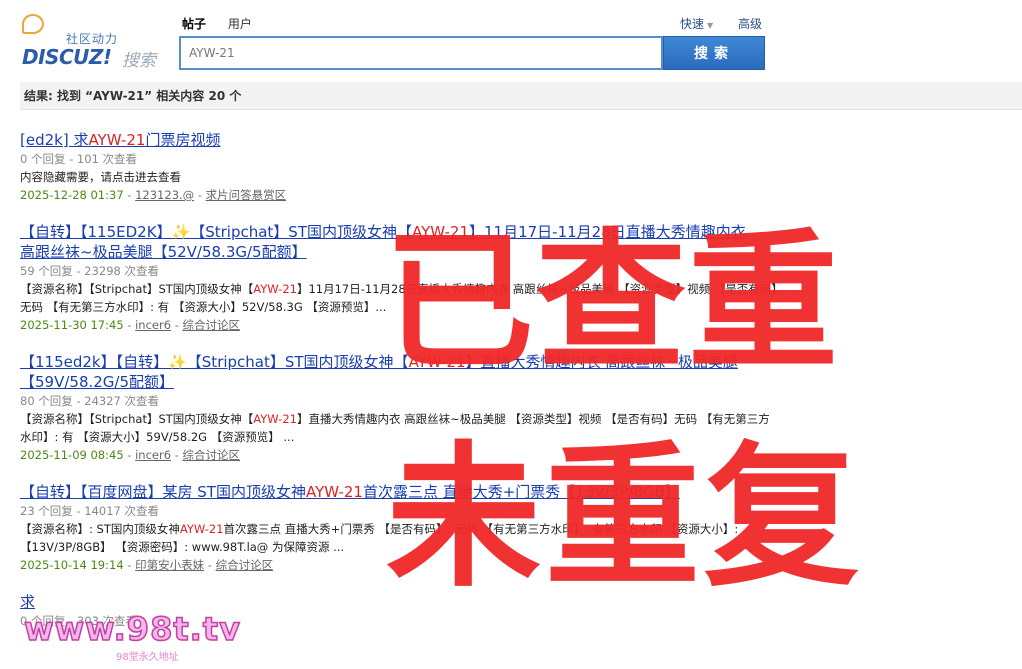 This screenshot has height=669, width=1022. I want to click on search-button: 搜索, so click(714, 53).